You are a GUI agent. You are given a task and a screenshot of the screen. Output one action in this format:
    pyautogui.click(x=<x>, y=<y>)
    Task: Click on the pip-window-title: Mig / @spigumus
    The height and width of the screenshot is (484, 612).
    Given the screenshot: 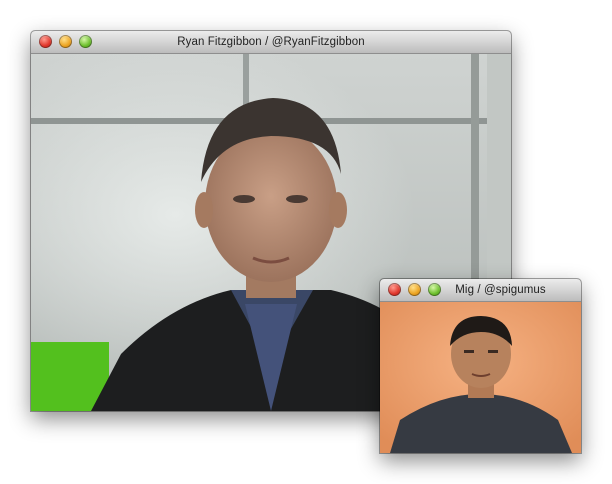 What is the action you would take?
    pyautogui.click(x=500, y=290)
    